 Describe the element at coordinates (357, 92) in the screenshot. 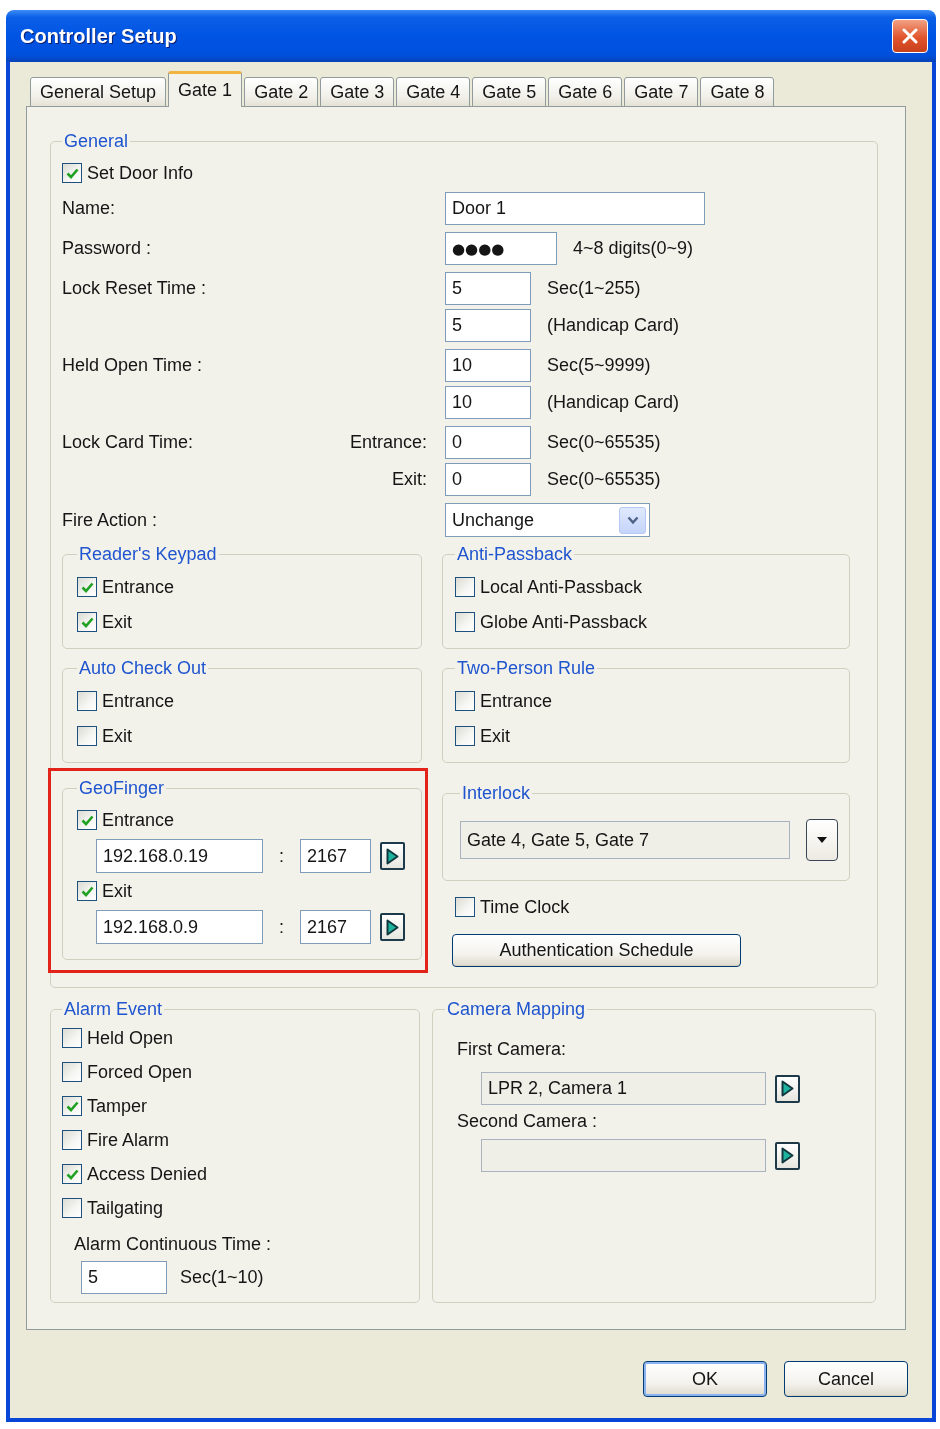

I see `tab: Gate 3` at that location.